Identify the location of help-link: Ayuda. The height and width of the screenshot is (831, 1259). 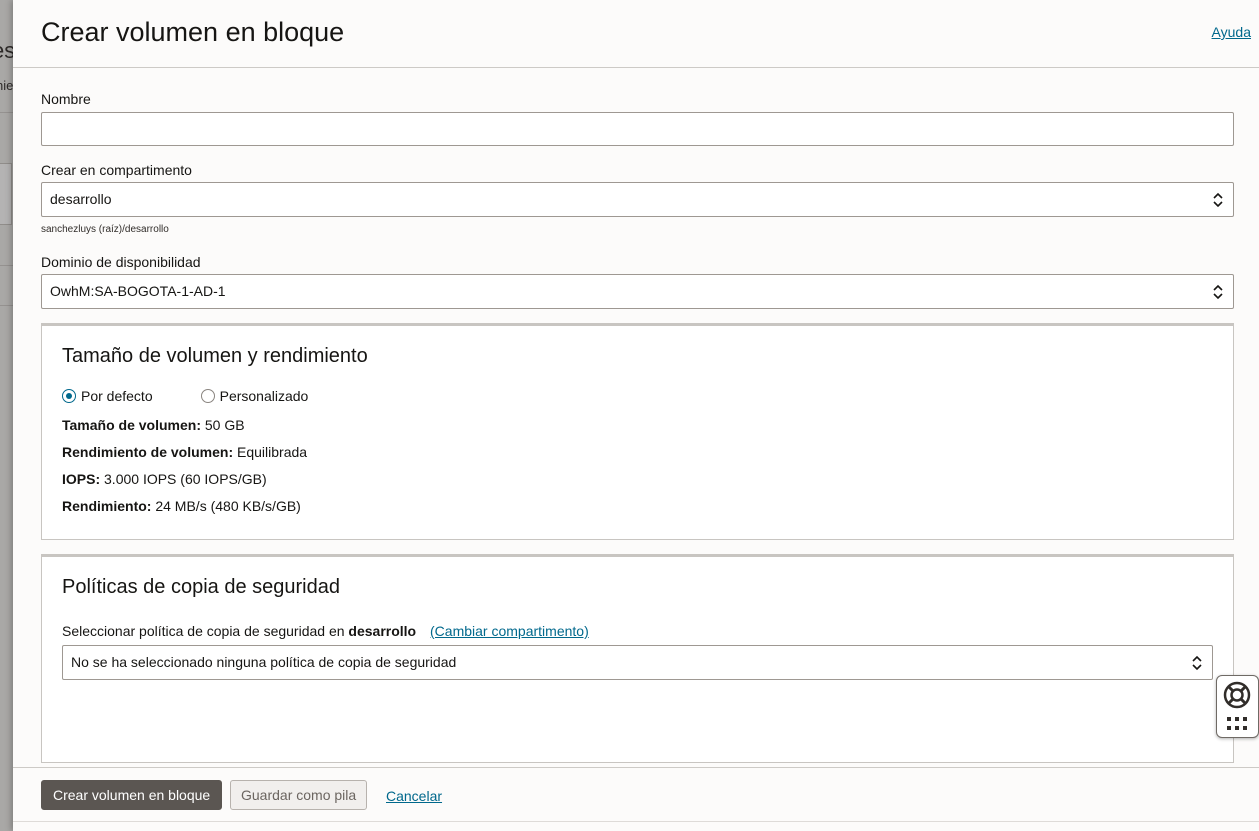
(1231, 32).